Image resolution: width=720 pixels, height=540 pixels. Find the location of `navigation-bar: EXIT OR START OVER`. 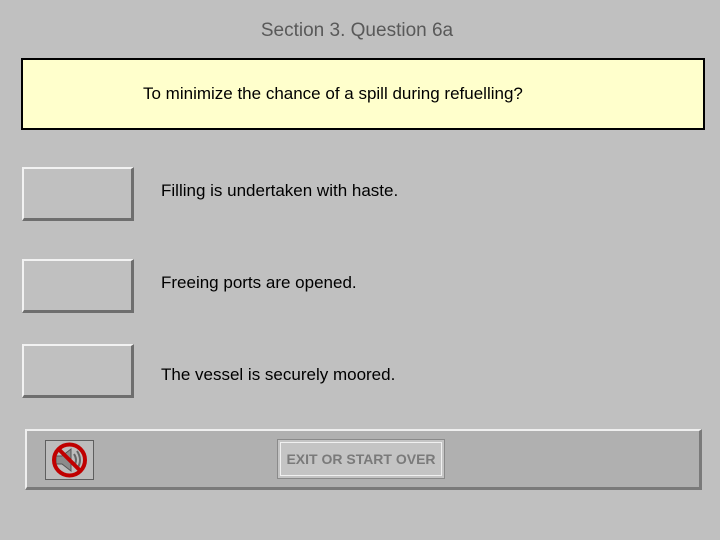

navigation-bar: EXIT OR START OVER is located at coordinates (363, 459).